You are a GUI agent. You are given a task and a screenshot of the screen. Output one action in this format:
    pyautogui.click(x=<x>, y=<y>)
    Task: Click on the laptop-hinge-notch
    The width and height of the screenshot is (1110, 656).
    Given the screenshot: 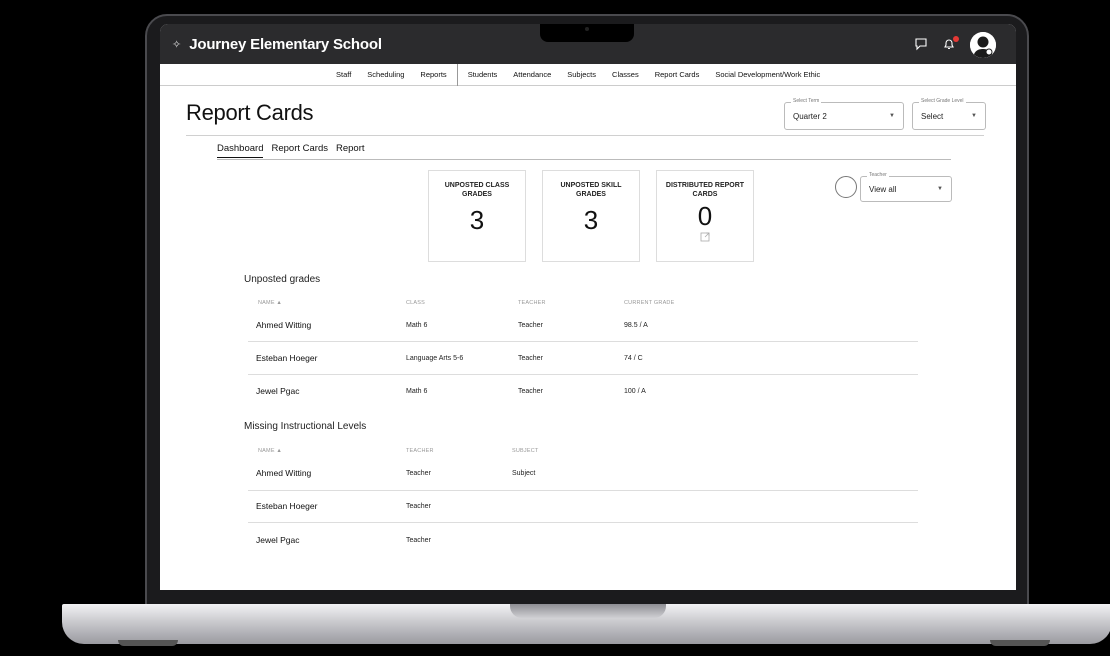 What is the action you would take?
    pyautogui.click(x=588, y=611)
    